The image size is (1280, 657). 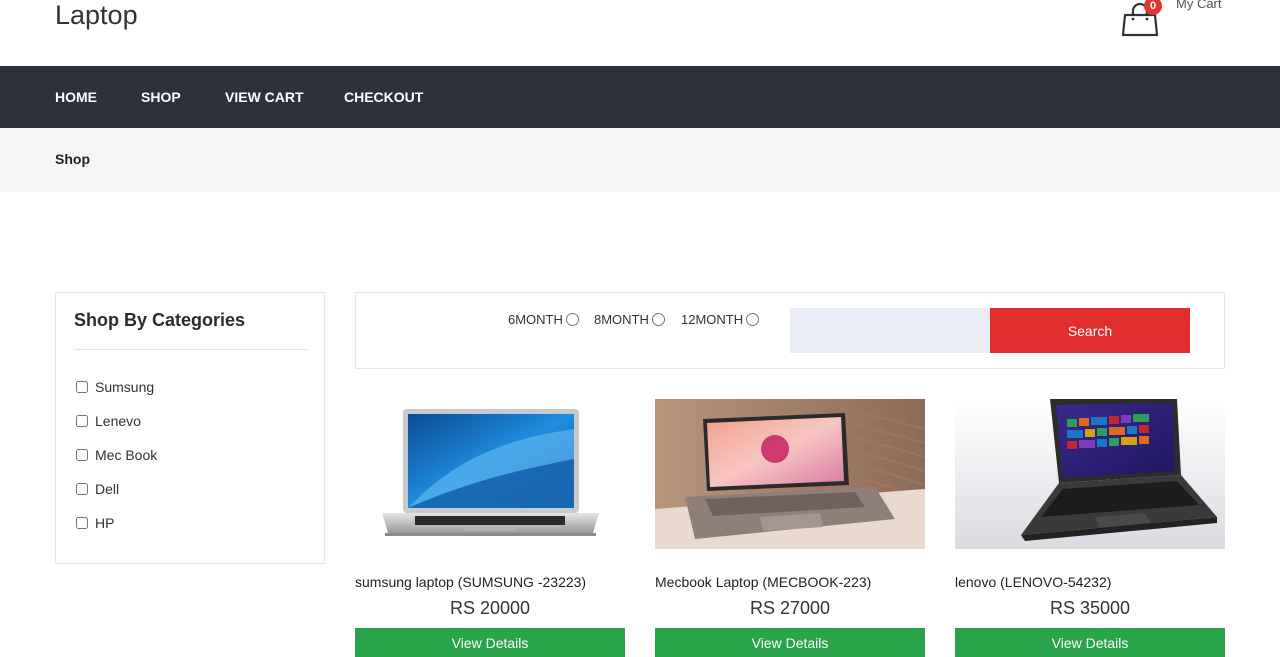 I want to click on product-price: RS 20000, so click(x=490, y=608).